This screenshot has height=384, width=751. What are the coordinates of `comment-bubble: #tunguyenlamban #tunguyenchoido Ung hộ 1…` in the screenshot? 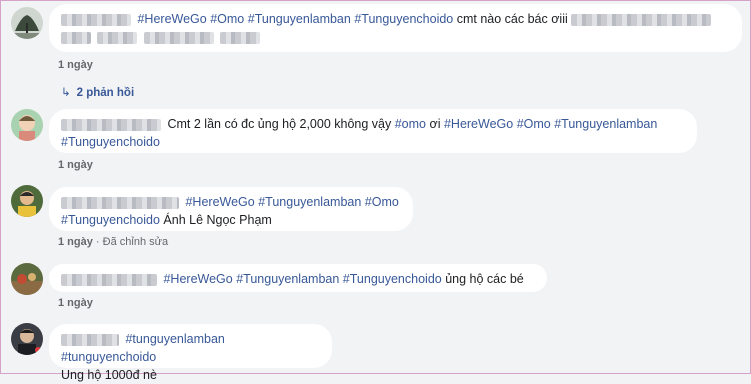 It's located at (190, 353).